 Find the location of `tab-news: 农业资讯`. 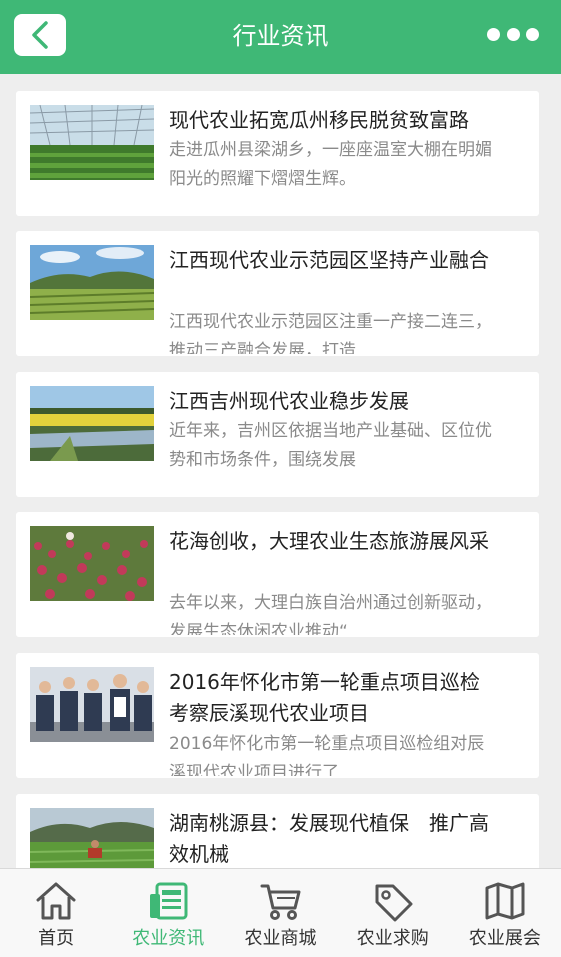

tab-news: 农业资讯 is located at coordinates (168, 913).